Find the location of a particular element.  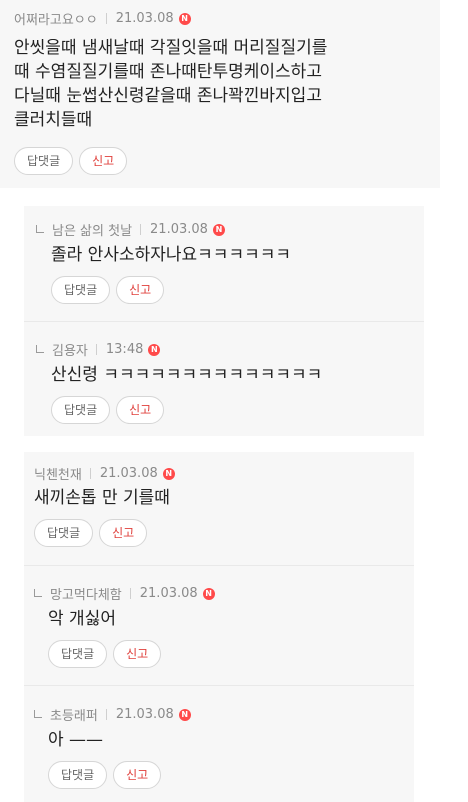

comment-body: 산신령 ㅋㅋㅋㅋㅋㅋㅋㅋㅋㅋㅋㅋㅋㅋ is located at coordinates (186, 375).